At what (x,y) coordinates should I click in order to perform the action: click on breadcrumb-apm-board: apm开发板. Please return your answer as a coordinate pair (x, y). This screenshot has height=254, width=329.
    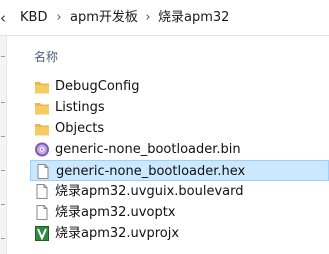
    Looking at the image, I should click on (104, 18).